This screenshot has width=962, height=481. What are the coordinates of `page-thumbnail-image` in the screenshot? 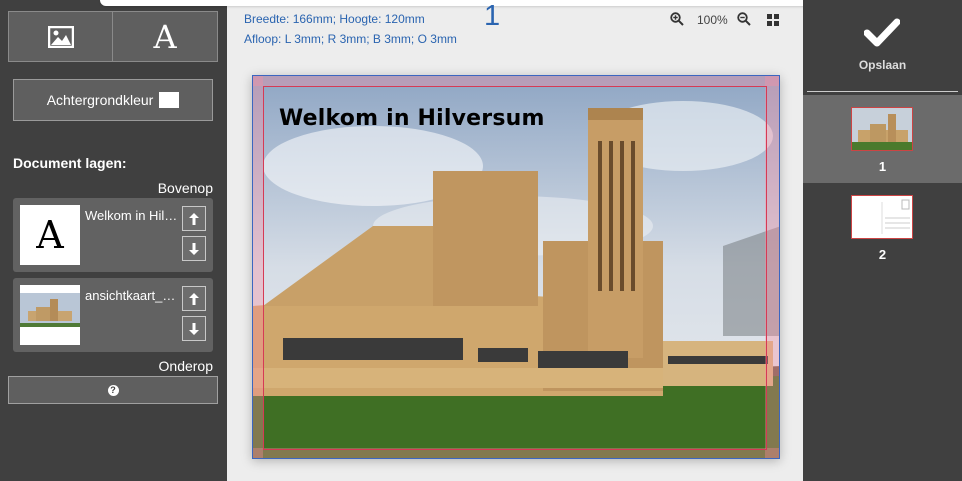 It's located at (882, 129).